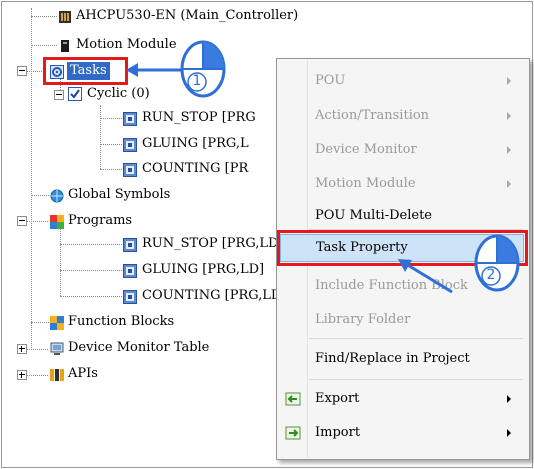 This screenshot has height=469, width=534. What do you see at coordinates (121, 322) in the screenshot?
I see `tree-item-function-blocks: Function Blocks` at bounding box center [121, 322].